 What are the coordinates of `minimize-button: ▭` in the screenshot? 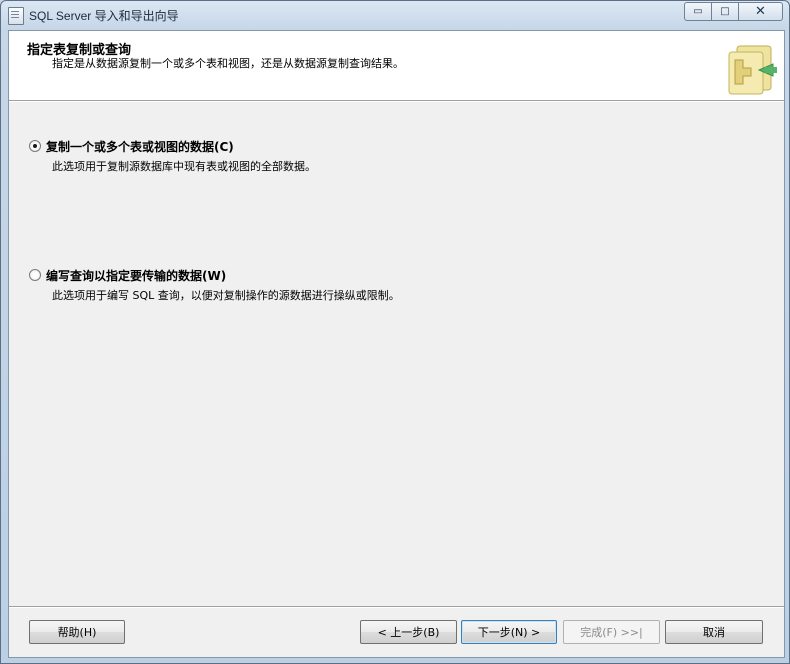 It's located at (698, 11).